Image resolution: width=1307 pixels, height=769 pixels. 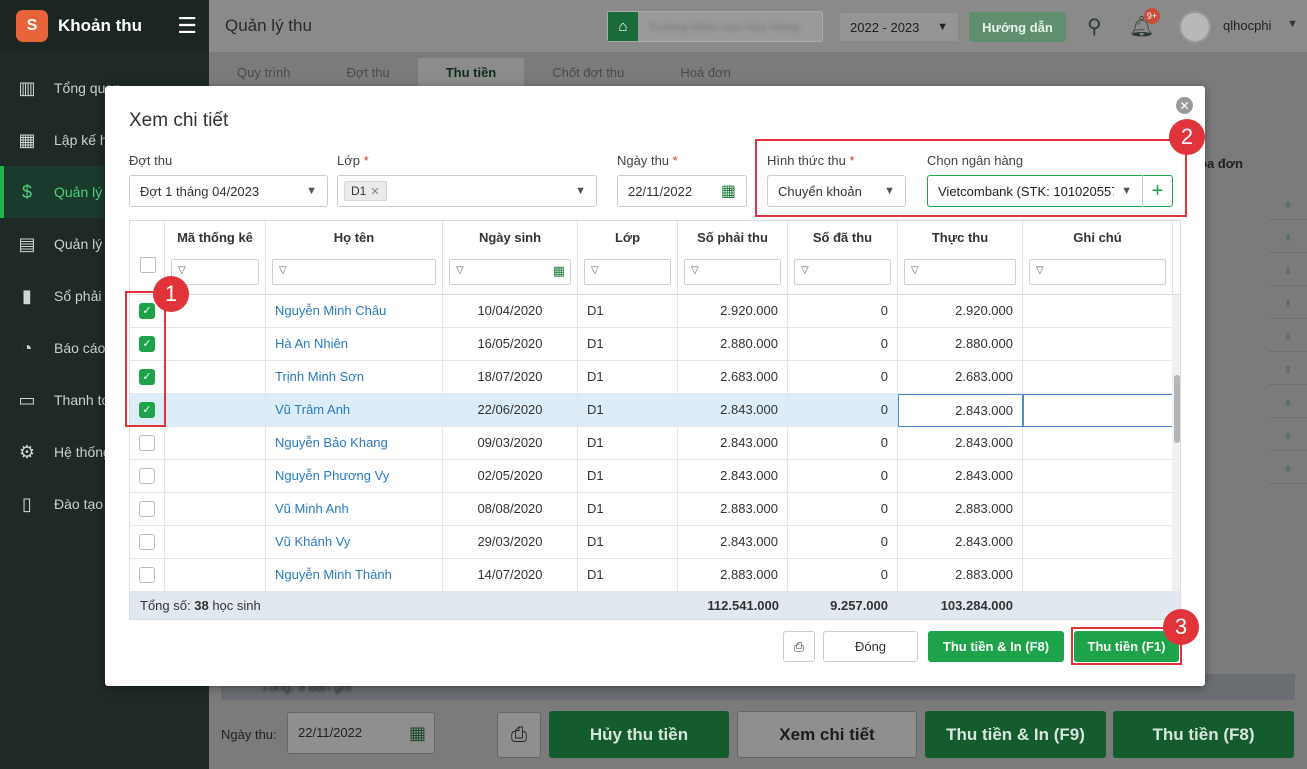 I want to click on username: qlhocphi, so click(x=1247, y=25).